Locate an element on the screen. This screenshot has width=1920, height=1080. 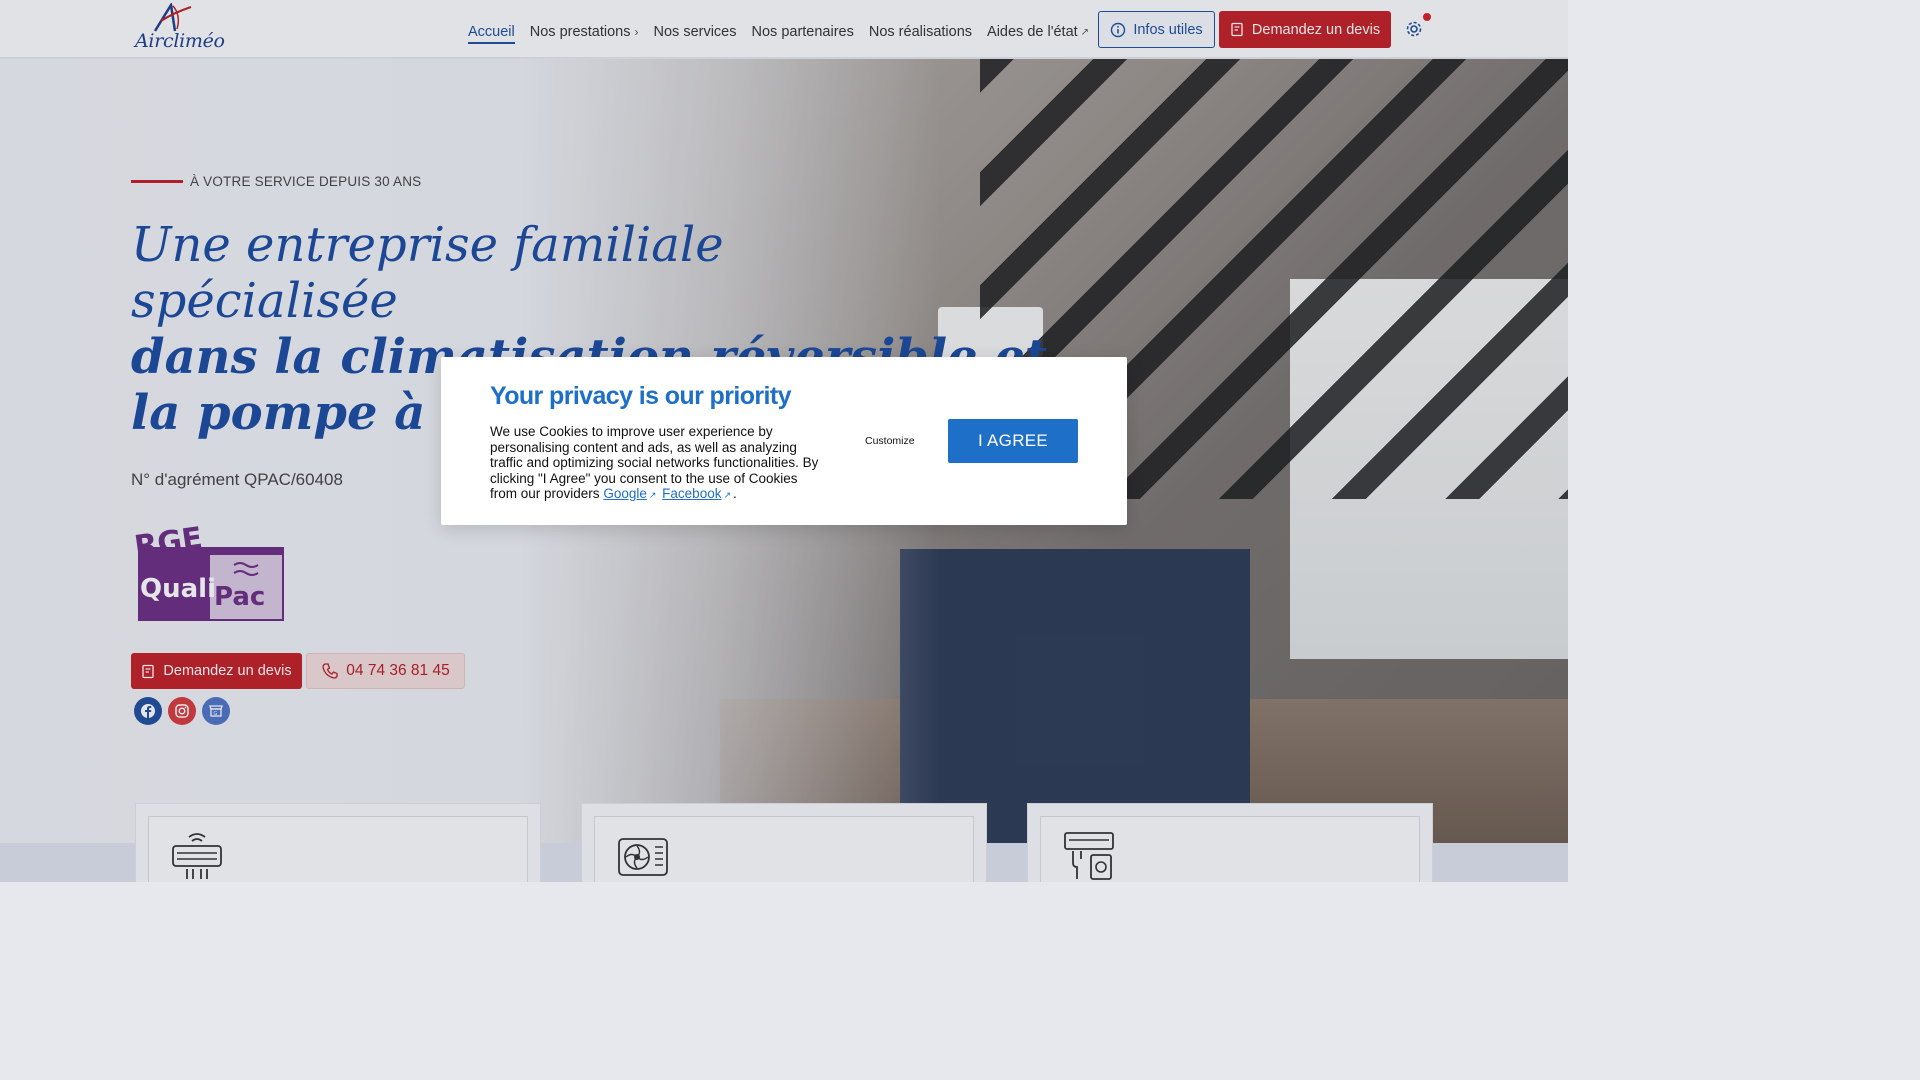
cookie-modal-title: Your privacy is our priority is located at coordinates (640, 396).